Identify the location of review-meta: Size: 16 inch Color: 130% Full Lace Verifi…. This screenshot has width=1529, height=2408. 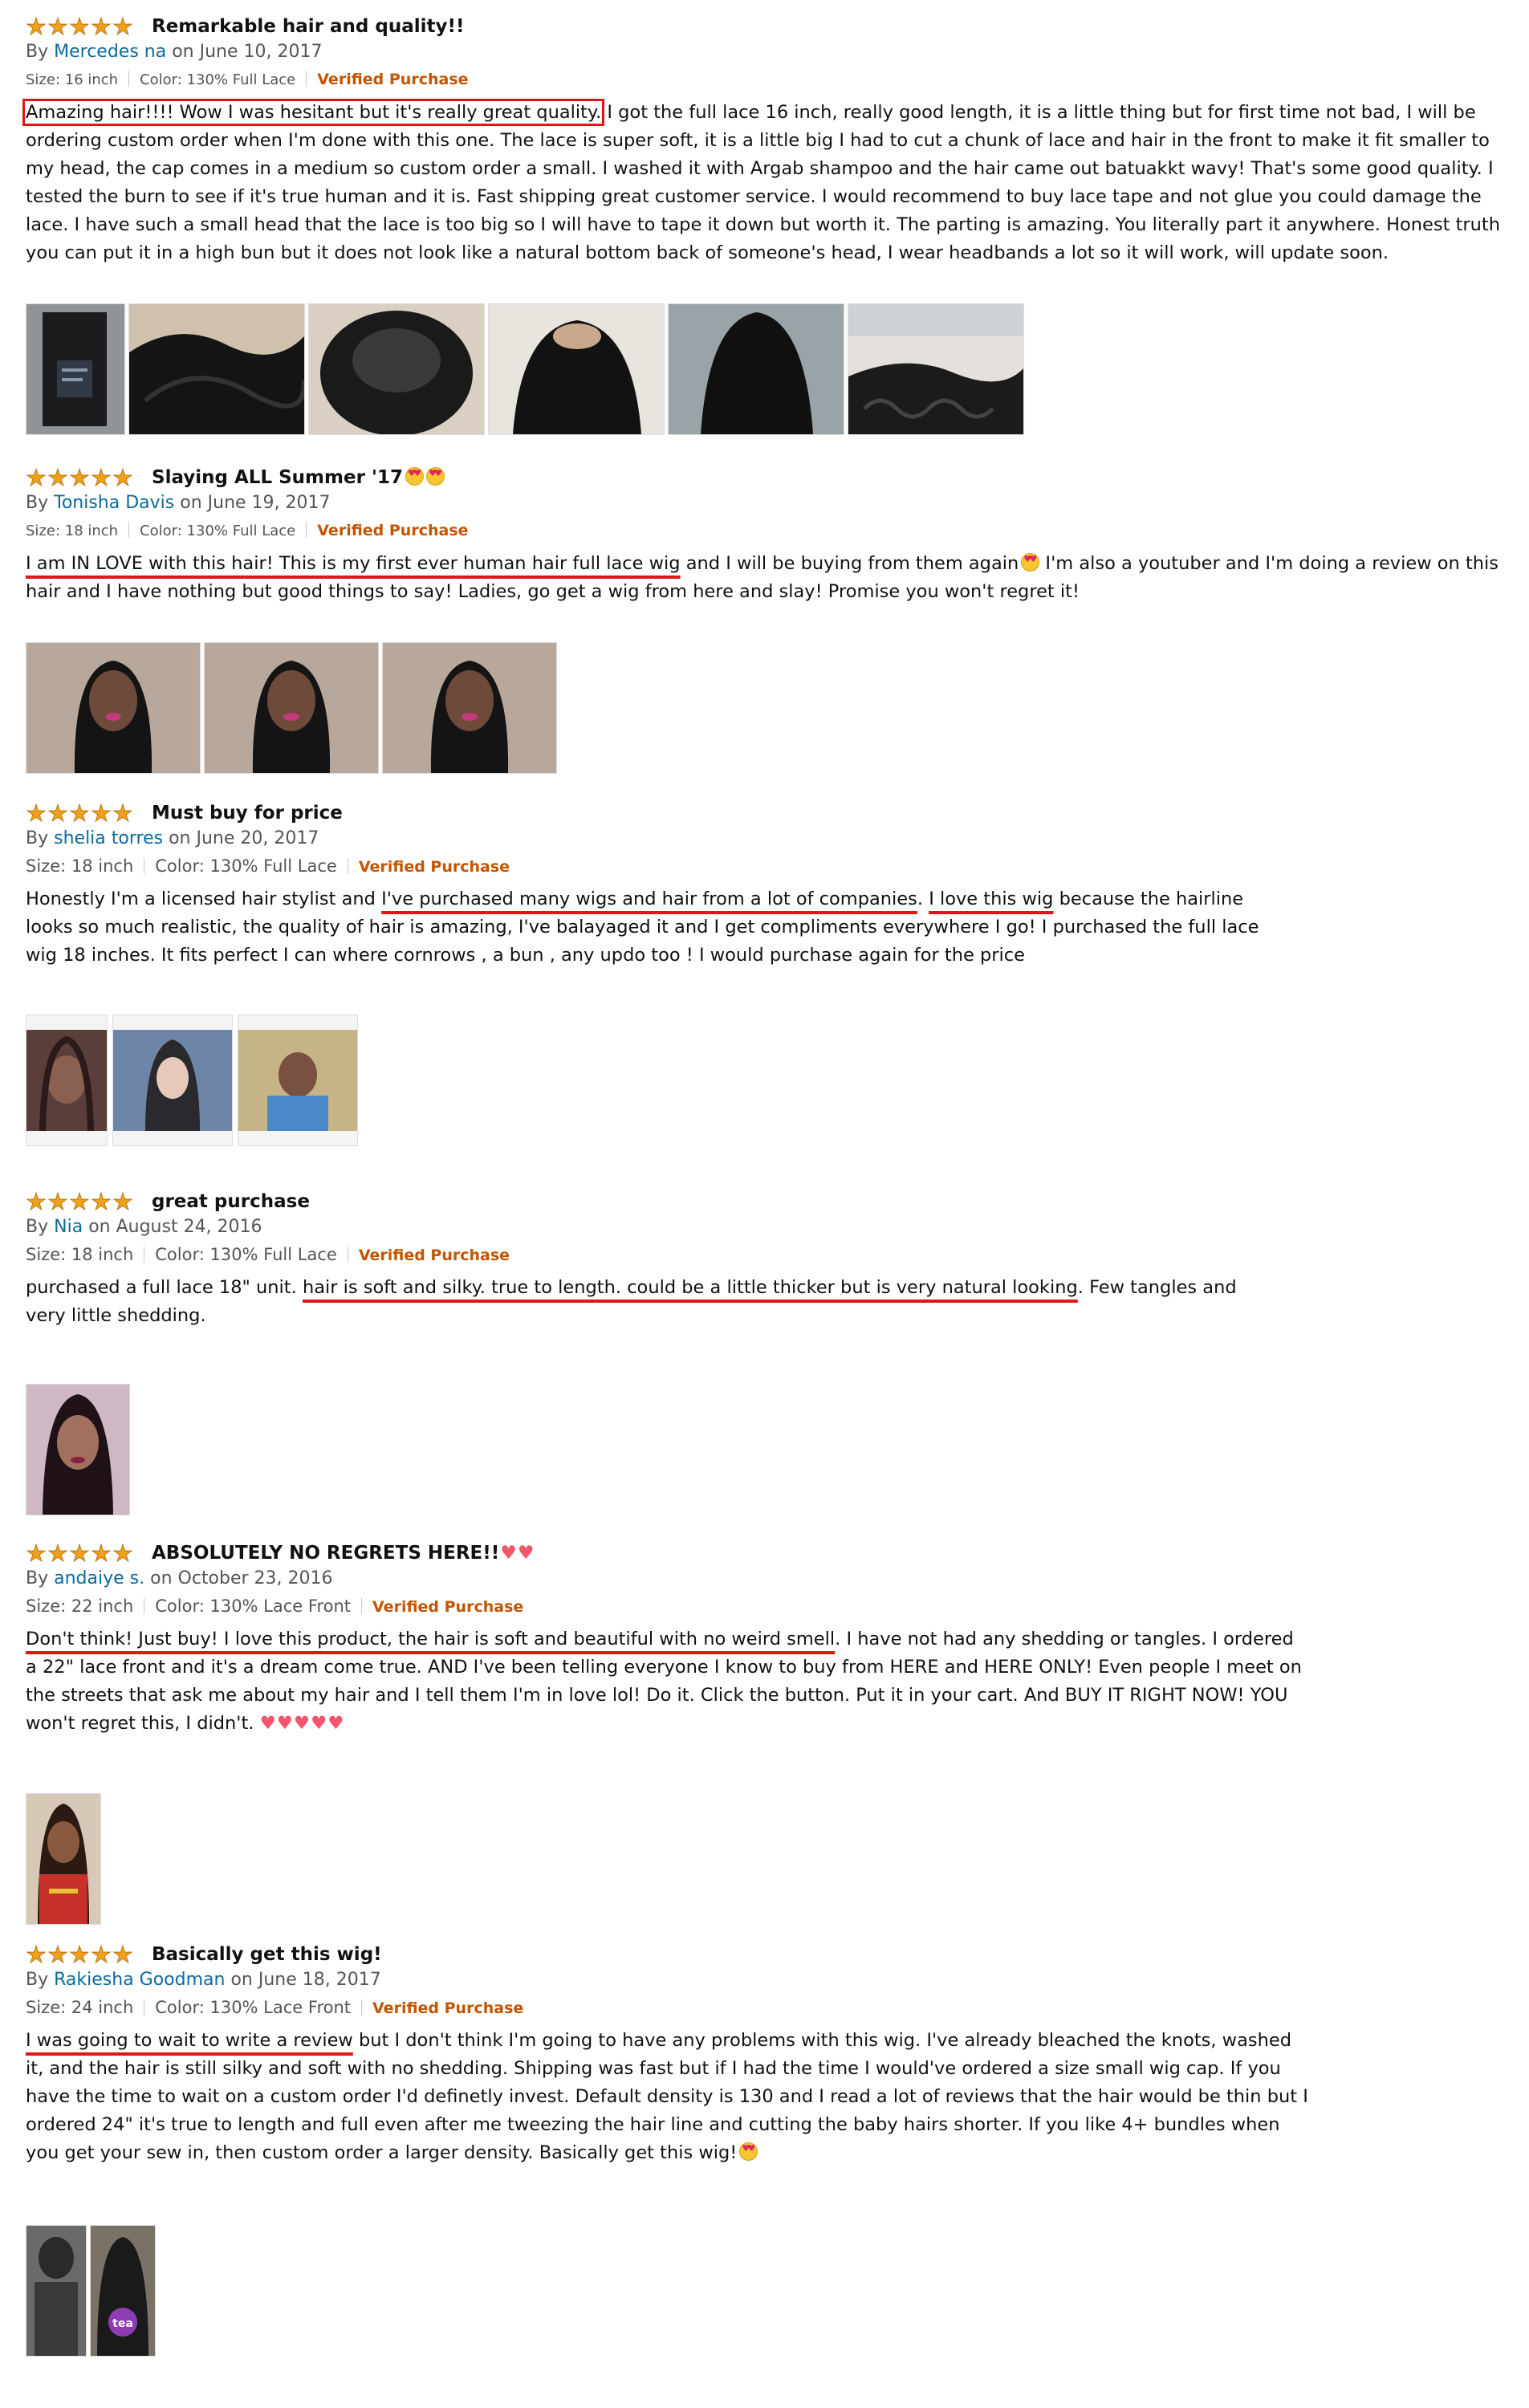
(772, 80).